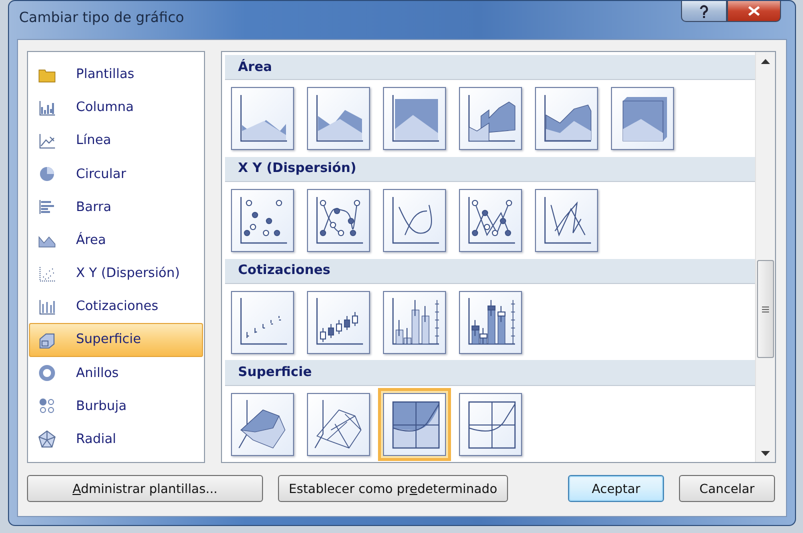  I want to click on surface-chart-icon, so click(47, 339).